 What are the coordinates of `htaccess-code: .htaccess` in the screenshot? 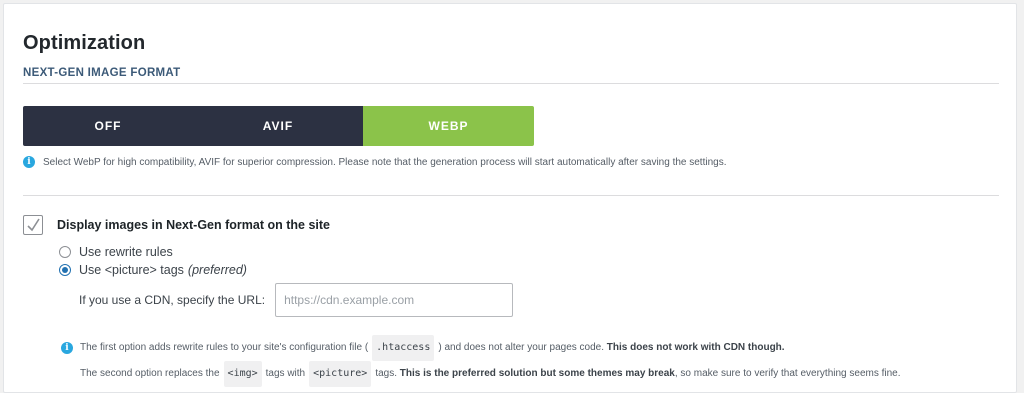 It's located at (403, 348).